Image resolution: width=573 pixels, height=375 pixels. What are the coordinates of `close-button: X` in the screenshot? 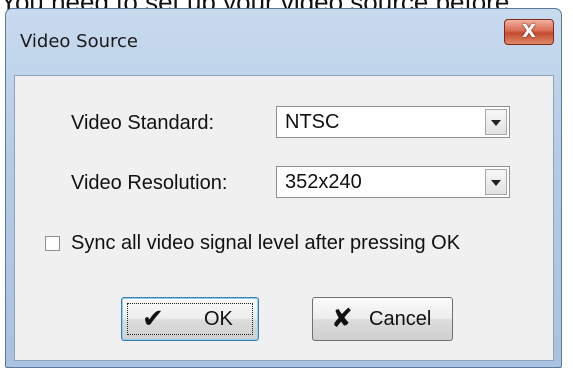 It's located at (529, 32).